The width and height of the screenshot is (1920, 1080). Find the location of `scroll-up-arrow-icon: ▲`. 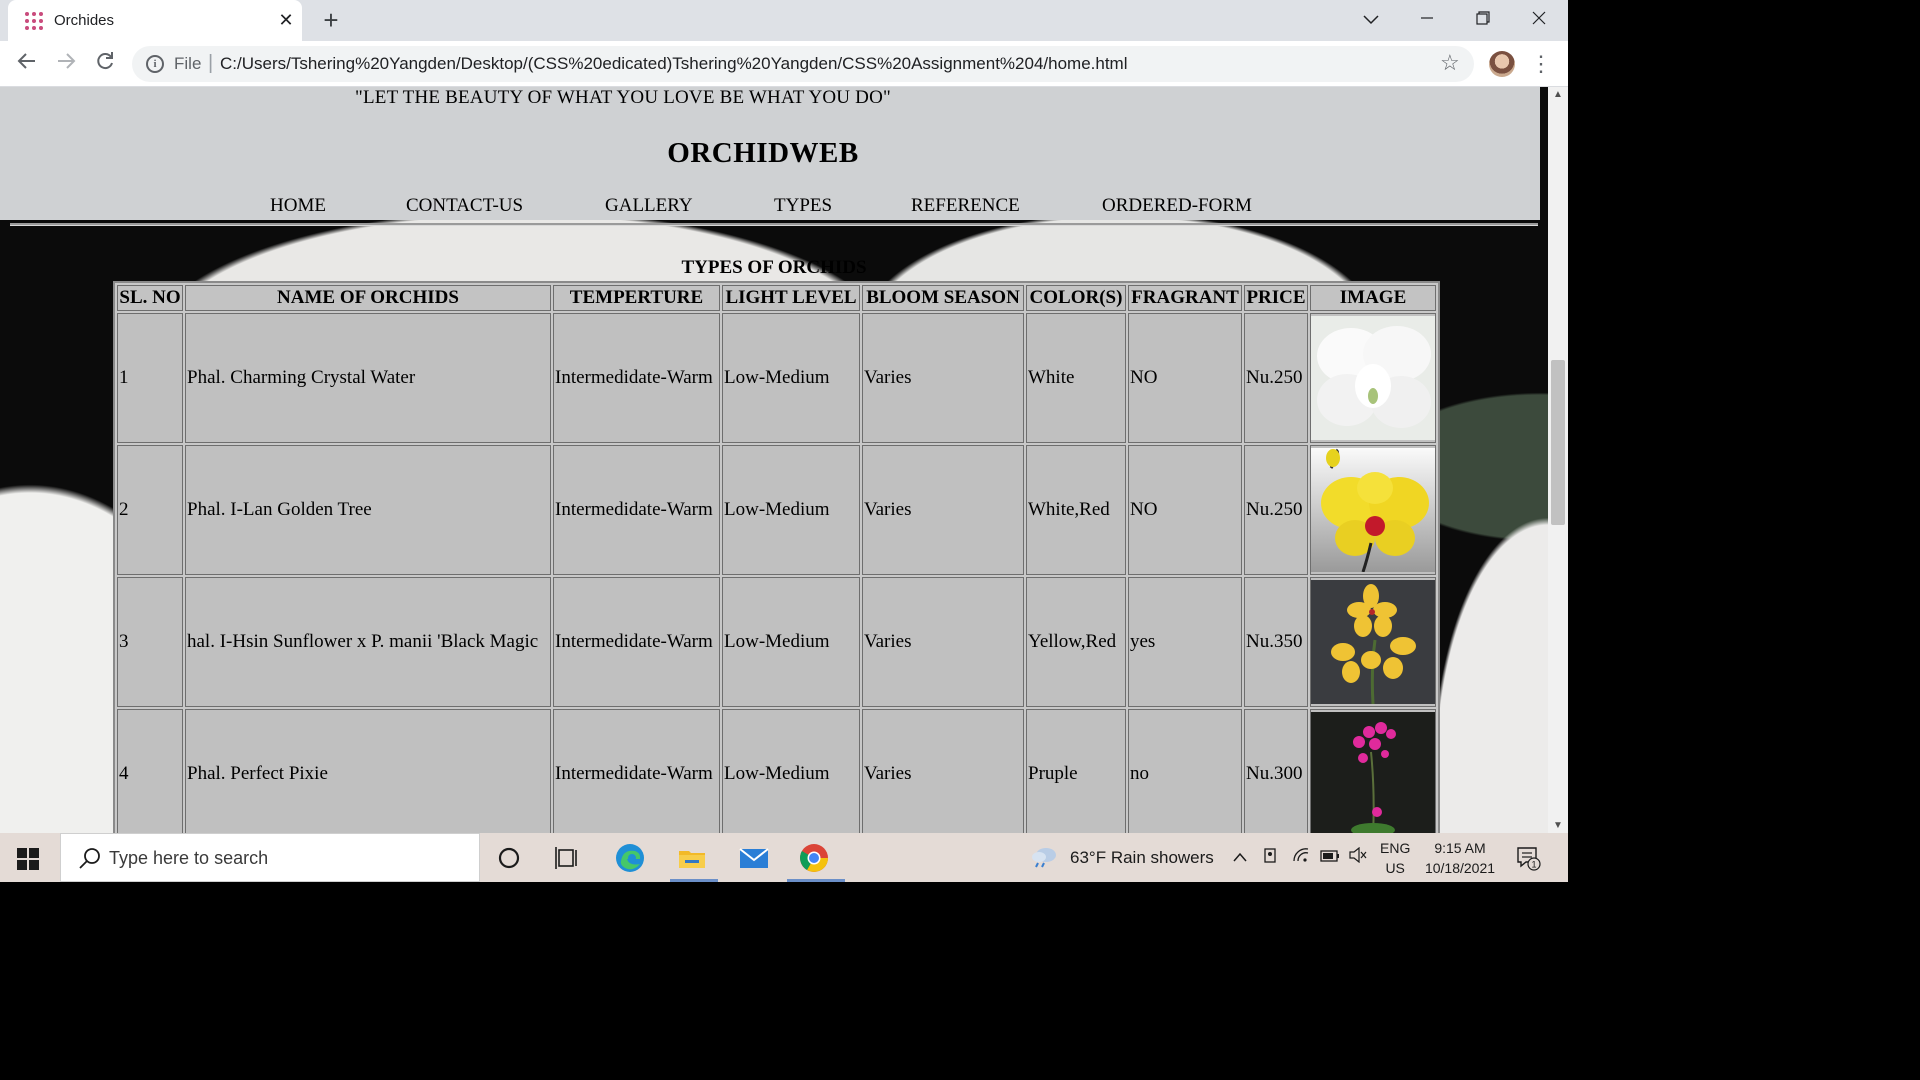

scroll-up-arrow-icon: ▲ is located at coordinates (1558, 94).